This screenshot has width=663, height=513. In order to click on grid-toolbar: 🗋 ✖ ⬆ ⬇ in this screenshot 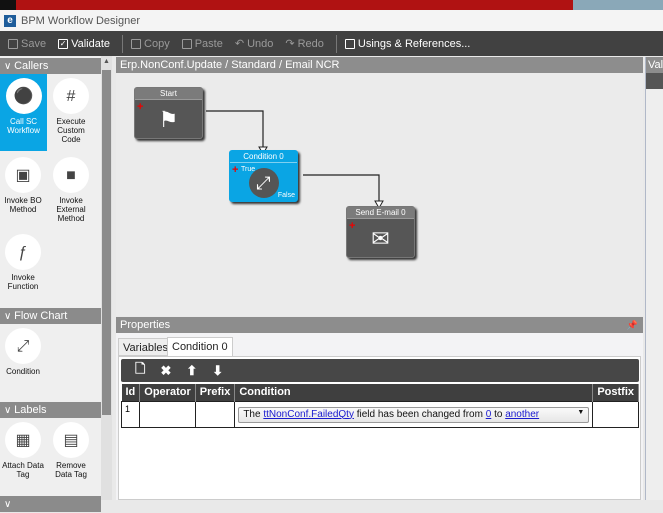, I will do `click(380, 370)`.